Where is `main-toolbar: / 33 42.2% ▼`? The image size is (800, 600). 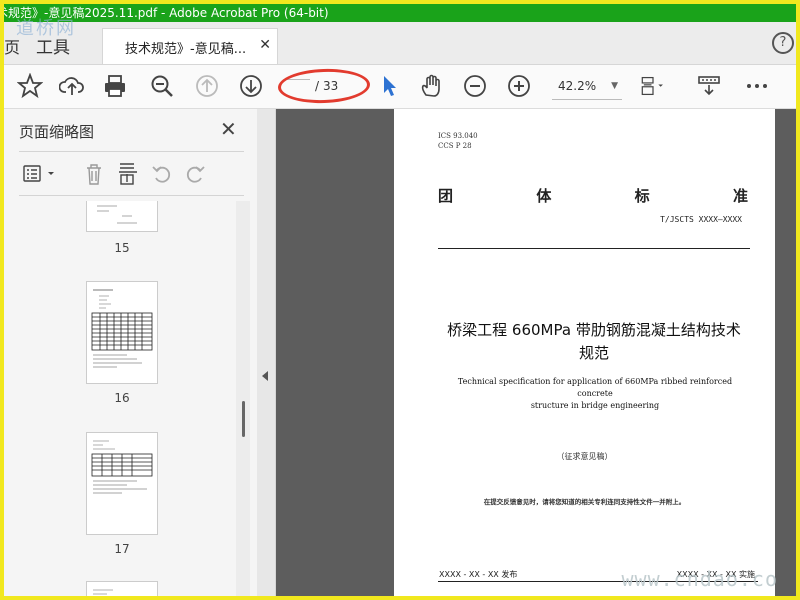 main-toolbar: / 33 42.2% ▼ is located at coordinates (400, 87).